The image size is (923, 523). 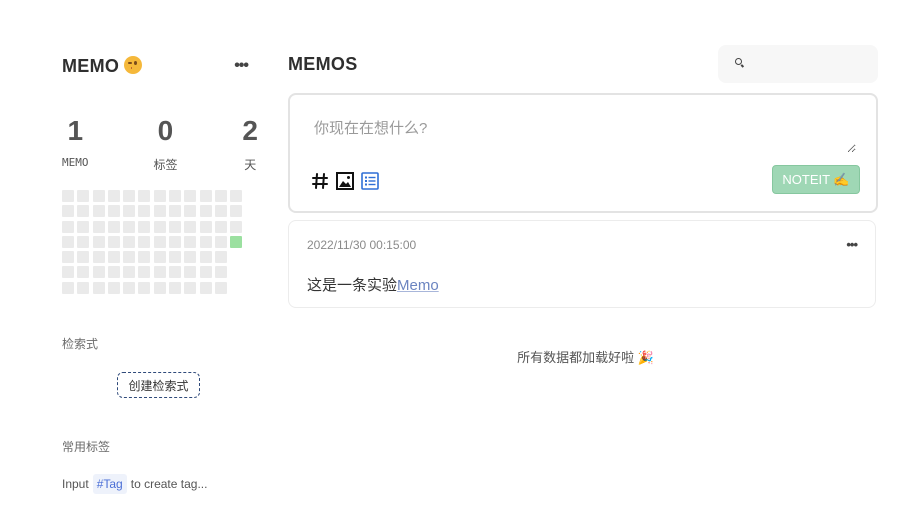 I want to click on stat-memo-count: 1 MEMO, so click(x=75, y=144).